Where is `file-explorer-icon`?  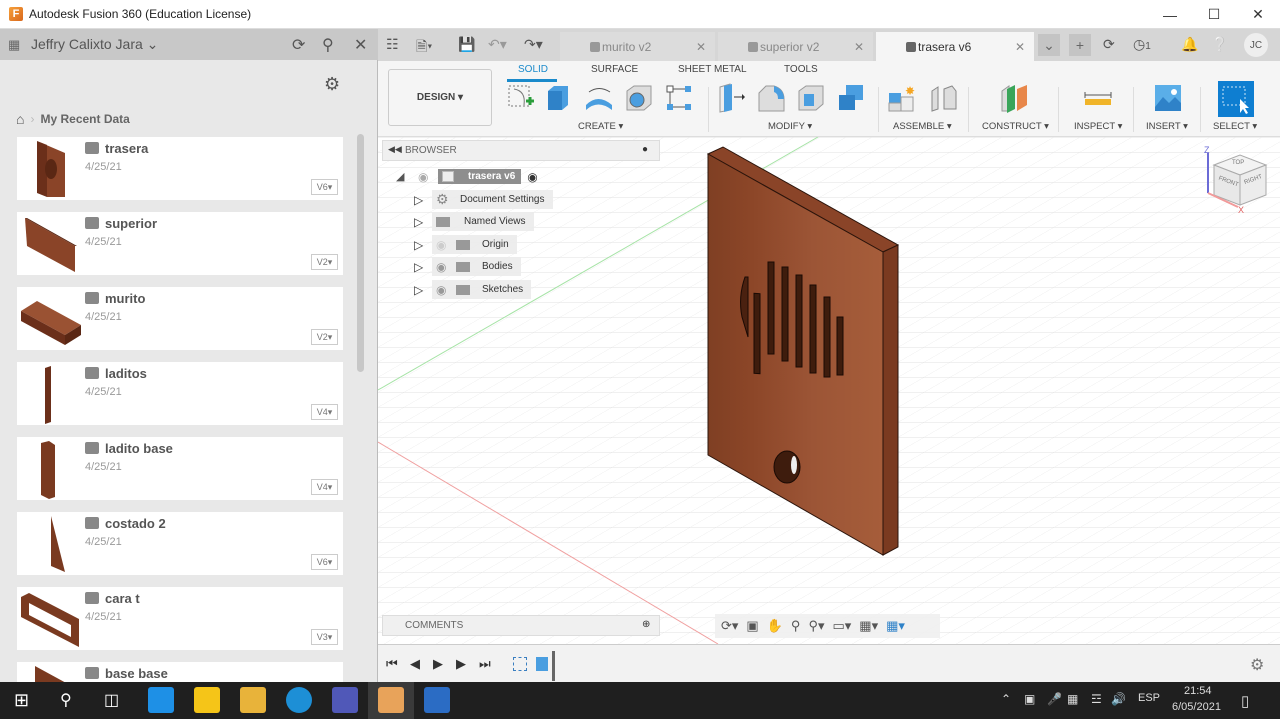 file-explorer-icon is located at coordinates (253, 700).